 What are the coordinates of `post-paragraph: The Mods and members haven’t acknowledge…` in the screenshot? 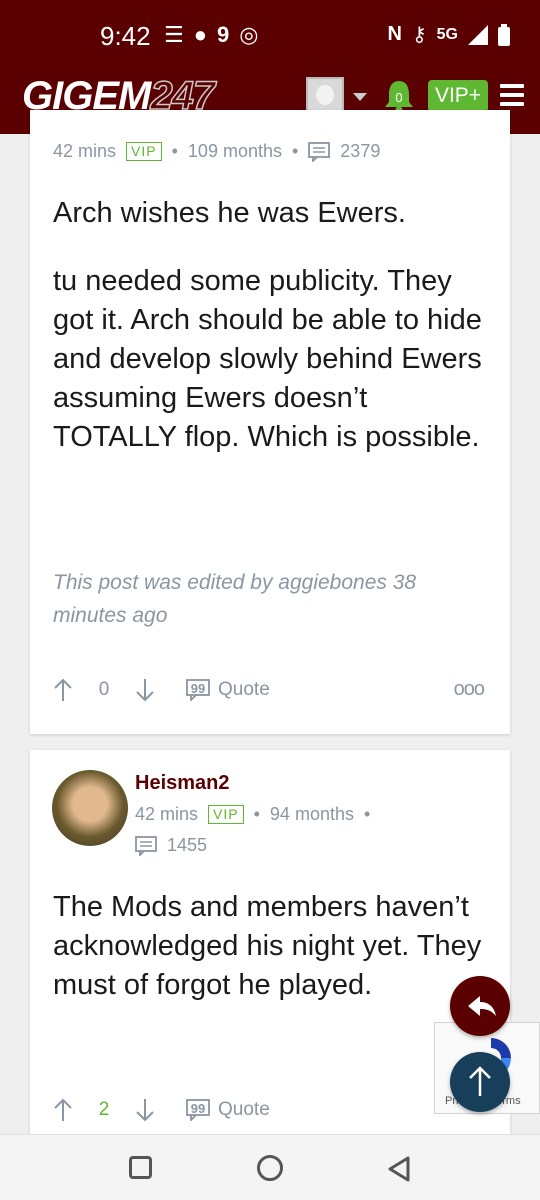 It's located at (267, 946).